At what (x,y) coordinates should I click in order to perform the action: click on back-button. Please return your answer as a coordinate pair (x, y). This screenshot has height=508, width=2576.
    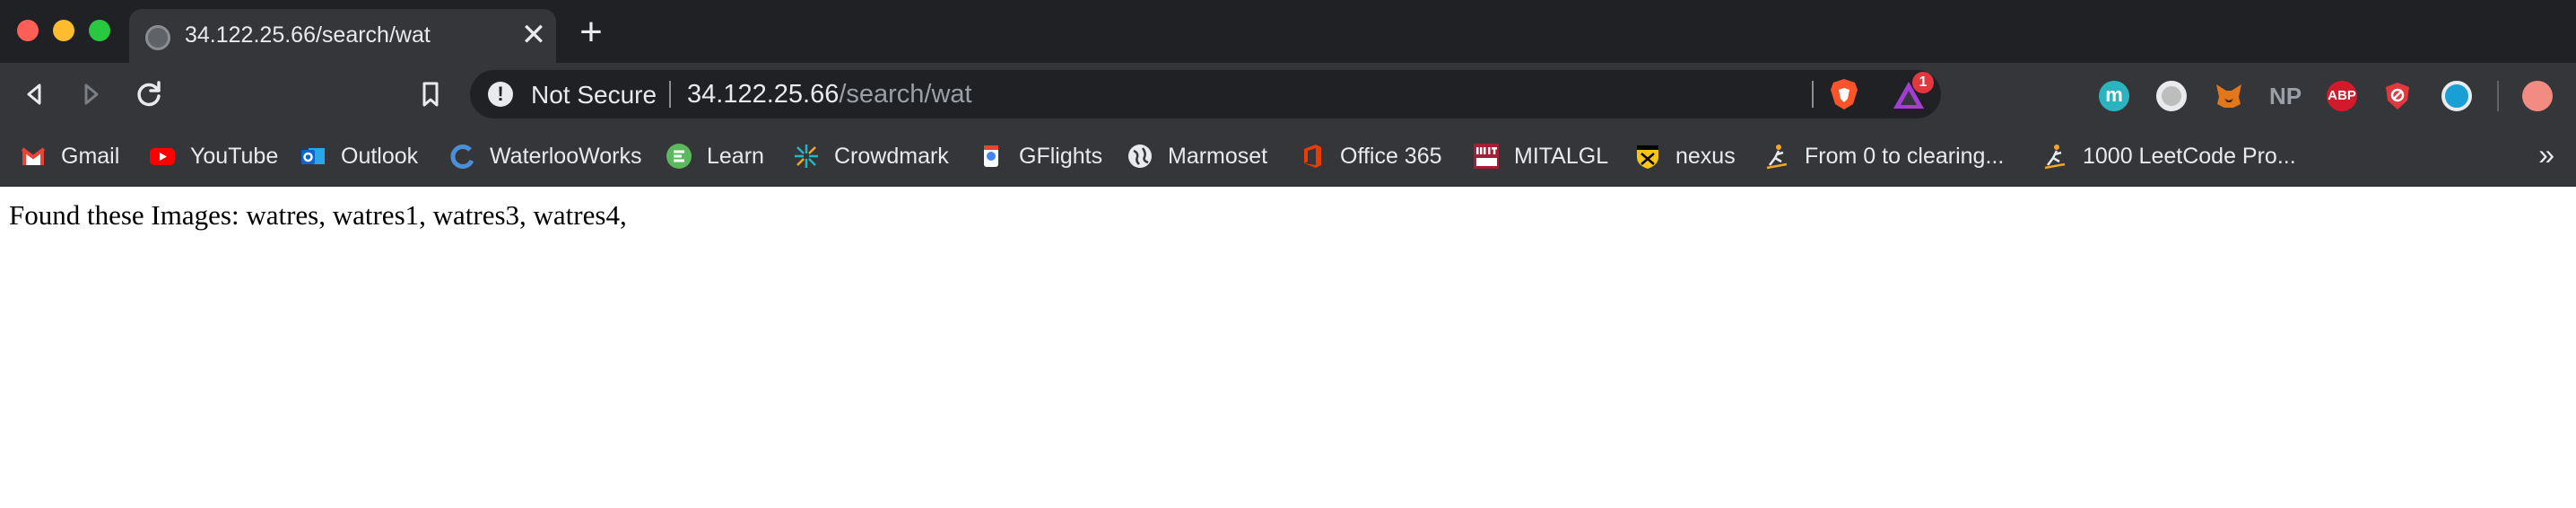
    Looking at the image, I should click on (34, 94).